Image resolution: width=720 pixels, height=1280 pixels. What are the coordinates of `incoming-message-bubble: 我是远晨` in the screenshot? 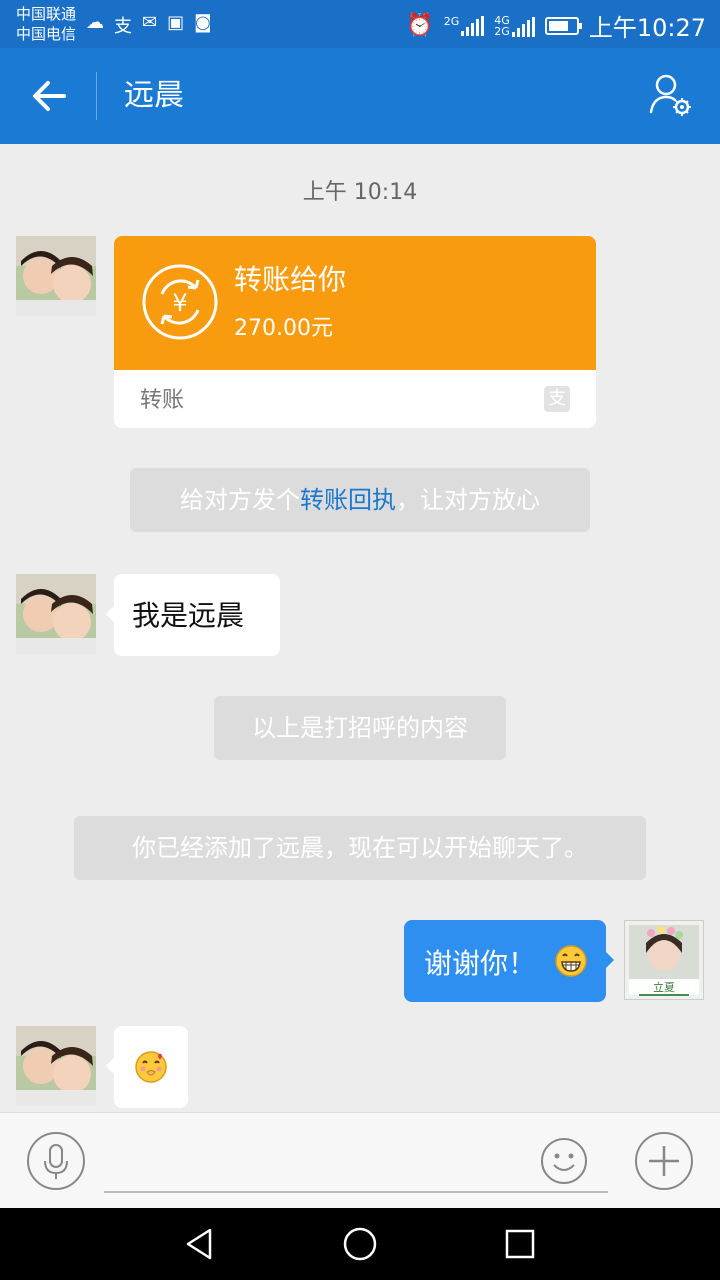 It's located at (193, 615).